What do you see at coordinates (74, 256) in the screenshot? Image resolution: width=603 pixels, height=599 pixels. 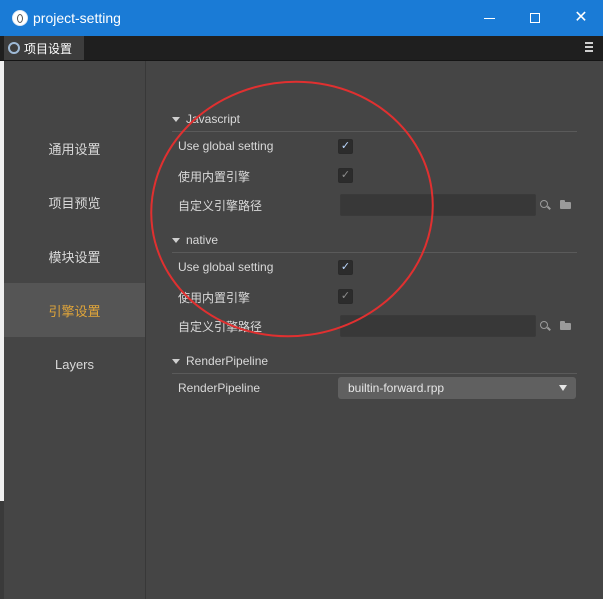 I see `sidebar-item-modules: 模块设置` at bounding box center [74, 256].